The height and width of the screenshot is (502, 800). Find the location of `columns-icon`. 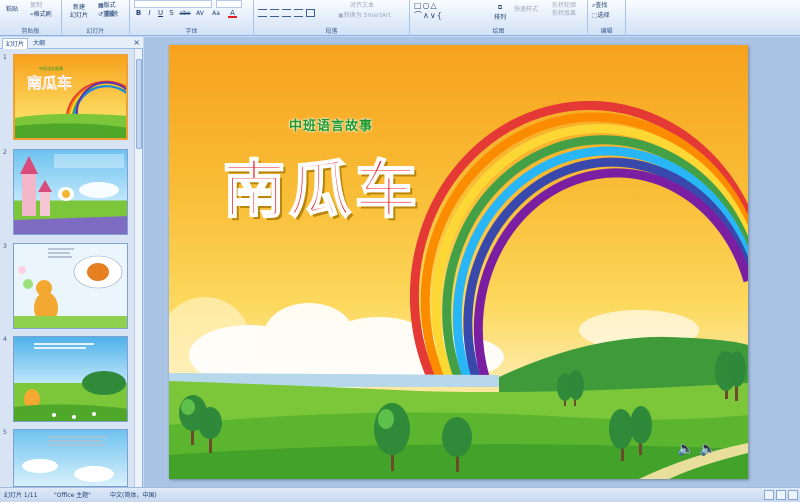

columns-icon is located at coordinates (310, 13).